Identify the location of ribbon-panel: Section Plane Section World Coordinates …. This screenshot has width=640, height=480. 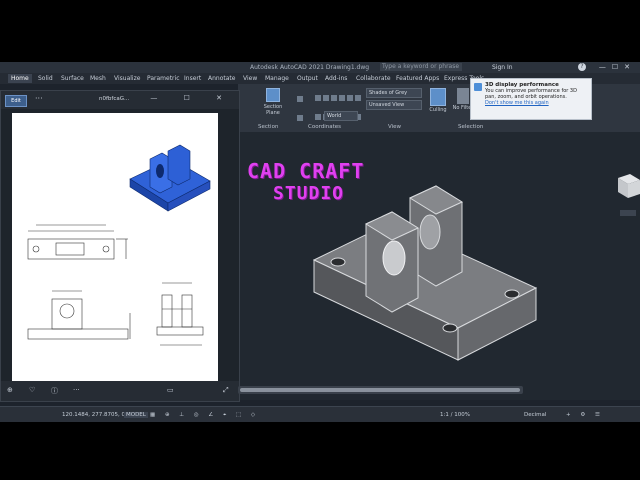
(439, 118).